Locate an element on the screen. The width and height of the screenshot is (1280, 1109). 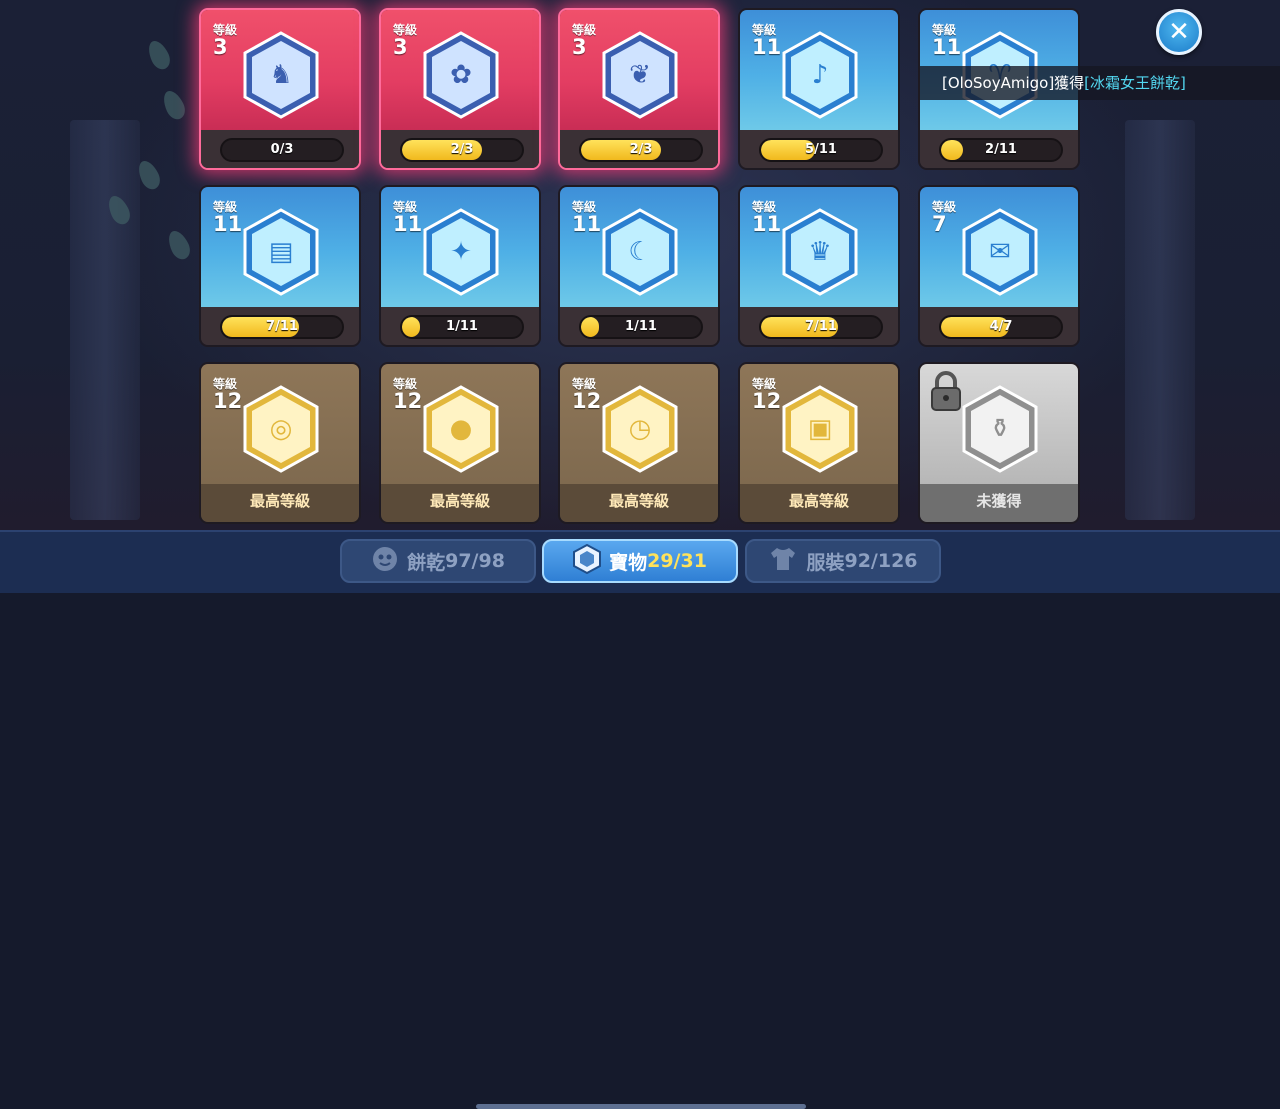
icon-glyph: ⚱ is located at coordinates (1000, 429).